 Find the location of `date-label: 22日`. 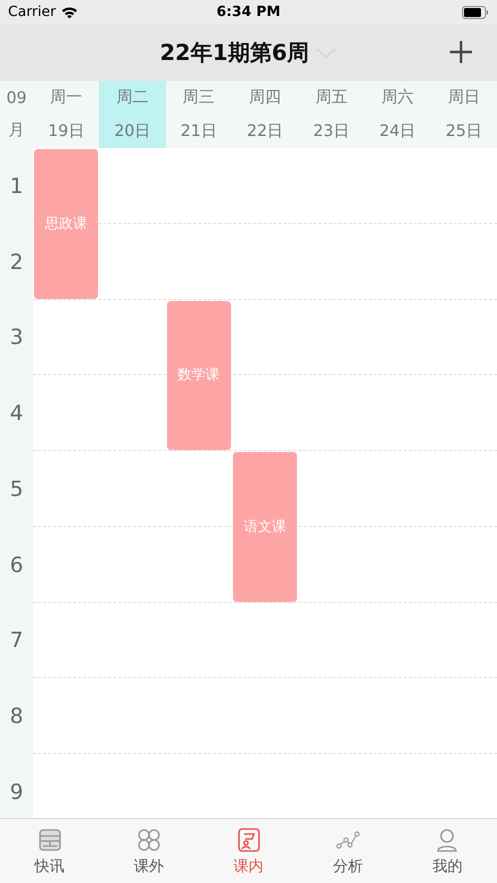

date-label: 22日 is located at coordinates (265, 131).